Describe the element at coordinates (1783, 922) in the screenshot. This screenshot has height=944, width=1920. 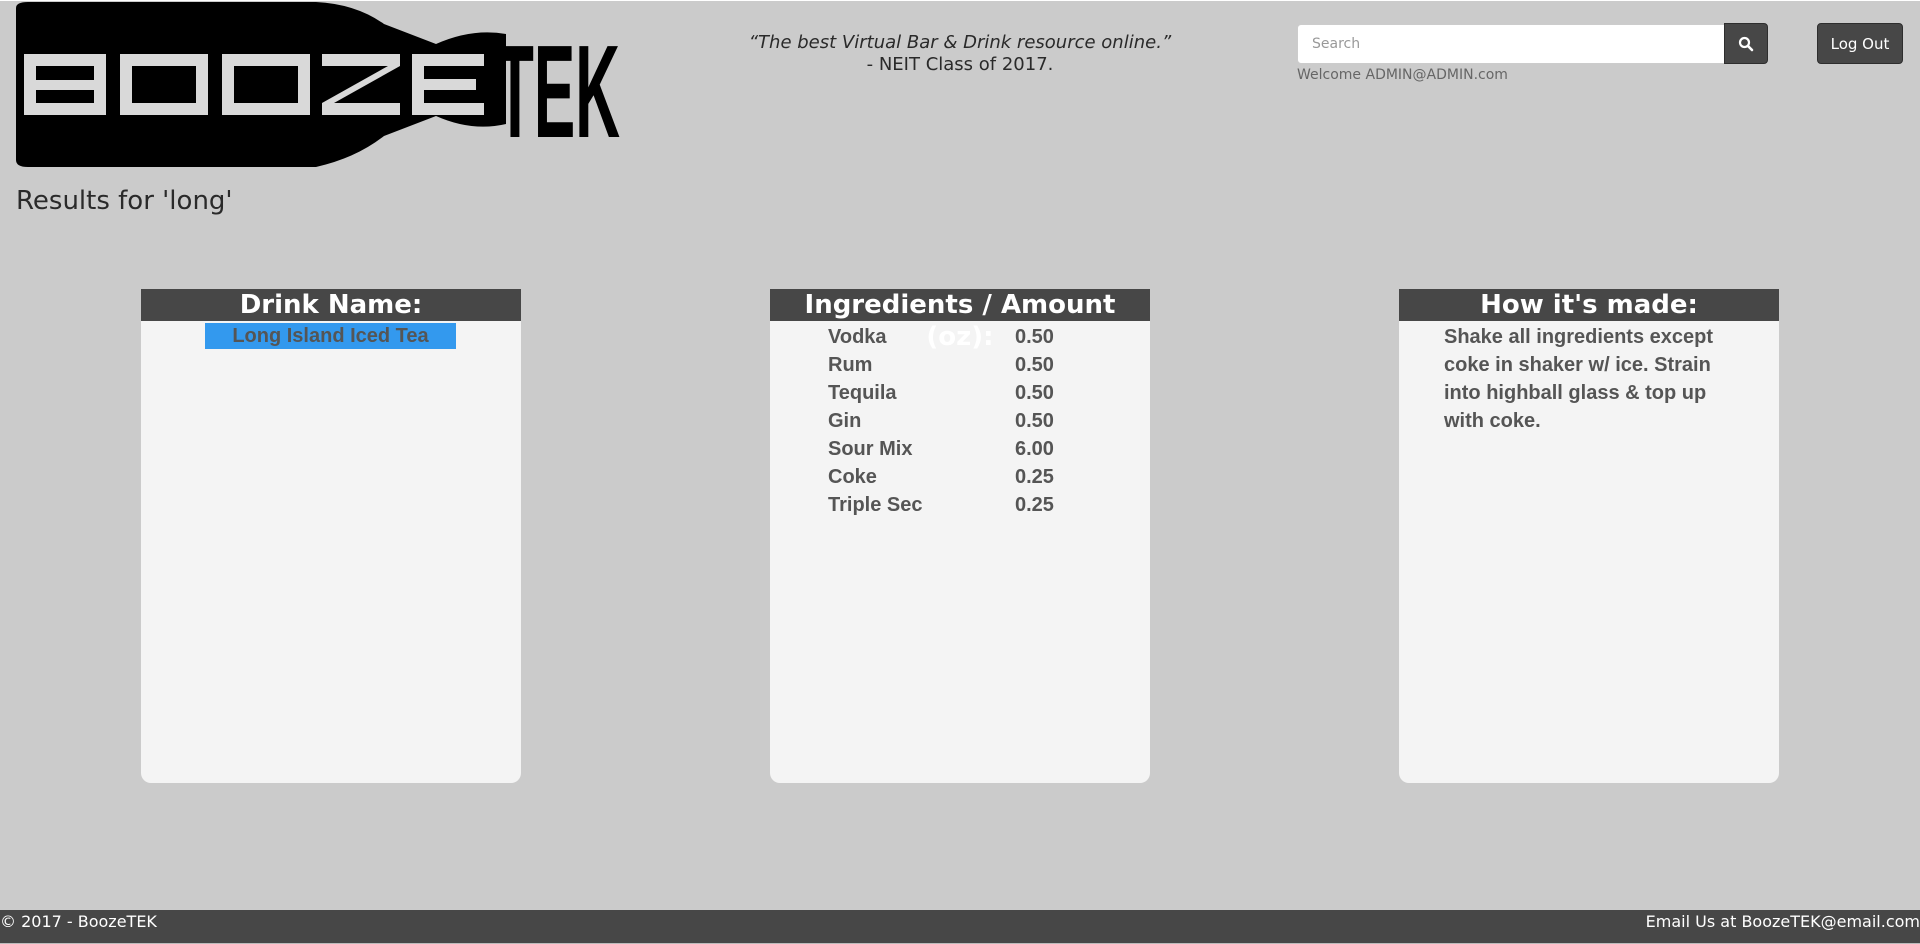
I see `footer-email: Email Us at BoozeTEK@email.com` at that location.